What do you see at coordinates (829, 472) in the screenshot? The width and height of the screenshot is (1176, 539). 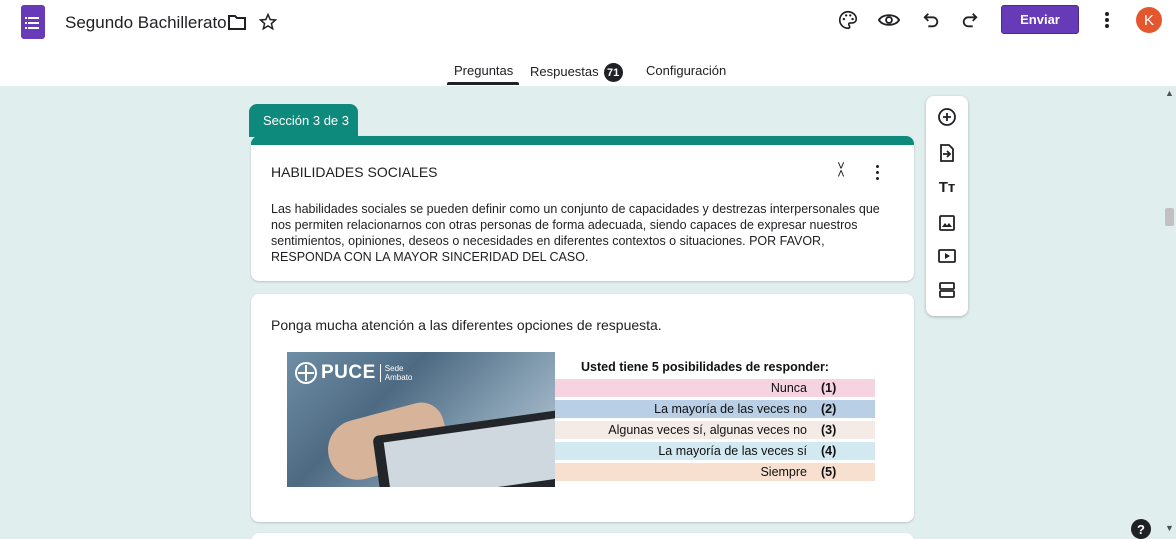 I see `scale-option-number: (5)` at bounding box center [829, 472].